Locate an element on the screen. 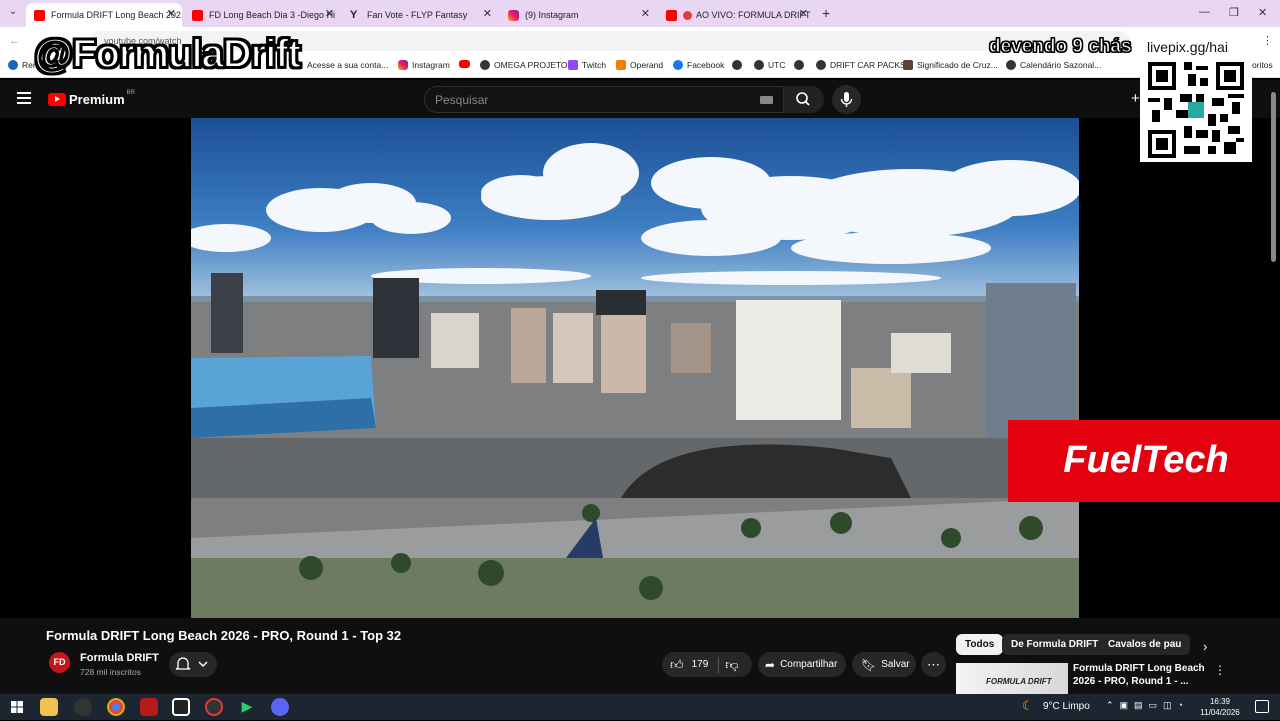  facebook-icon is located at coordinates (678, 65).